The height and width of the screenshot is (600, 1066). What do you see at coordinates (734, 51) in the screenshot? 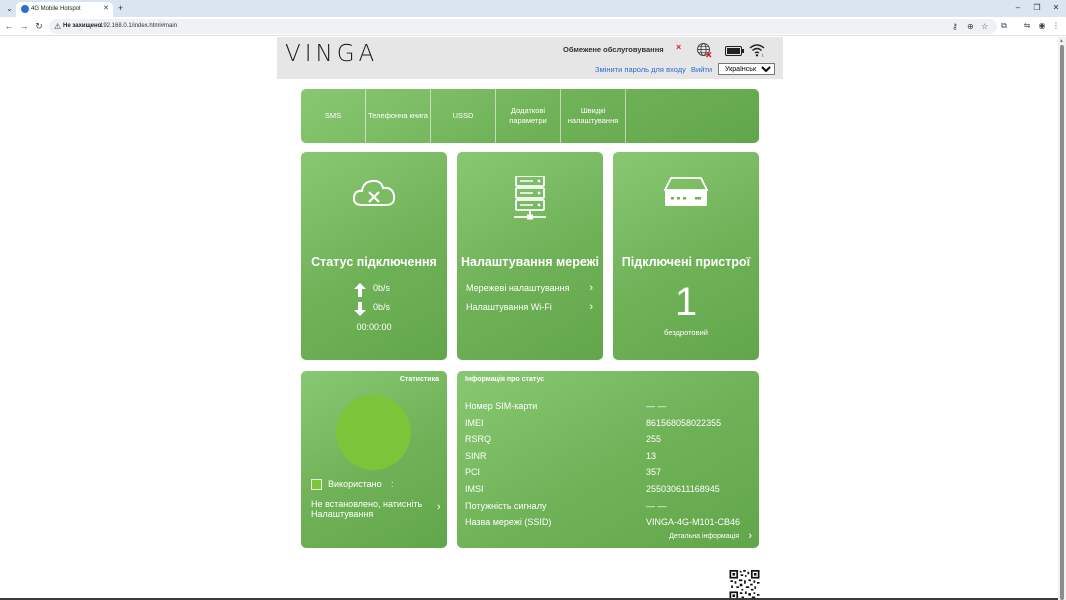
I see `battery-icon` at bounding box center [734, 51].